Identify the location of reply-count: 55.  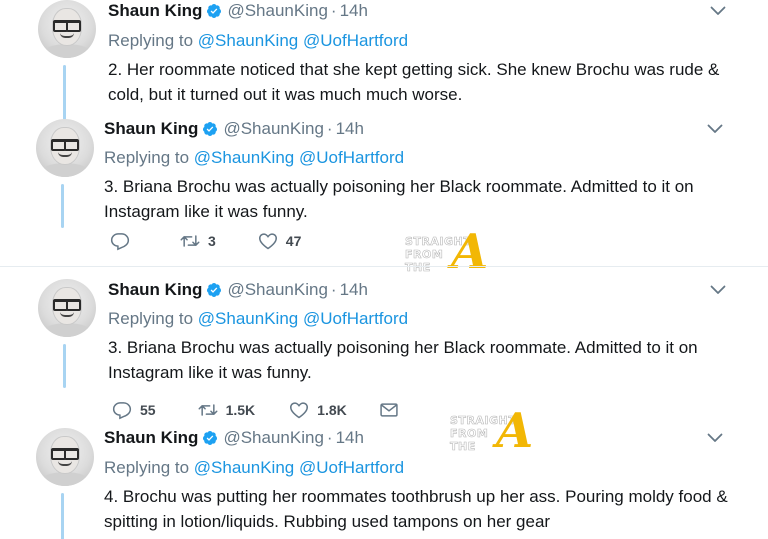
(148, 410).